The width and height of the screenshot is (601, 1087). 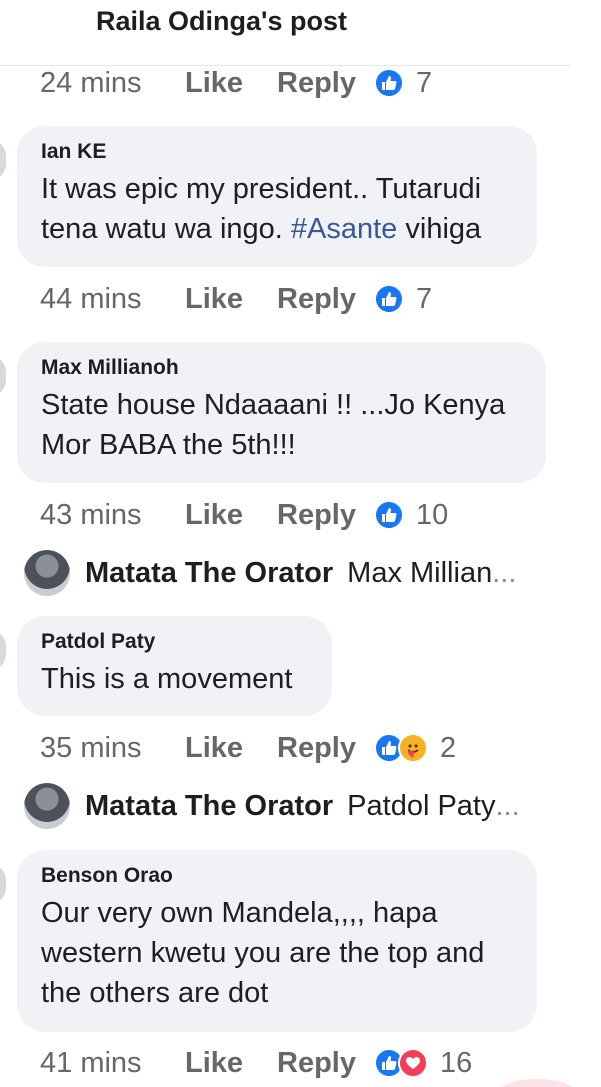 I want to click on commenter-name: Patdol Paty, so click(x=174, y=642).